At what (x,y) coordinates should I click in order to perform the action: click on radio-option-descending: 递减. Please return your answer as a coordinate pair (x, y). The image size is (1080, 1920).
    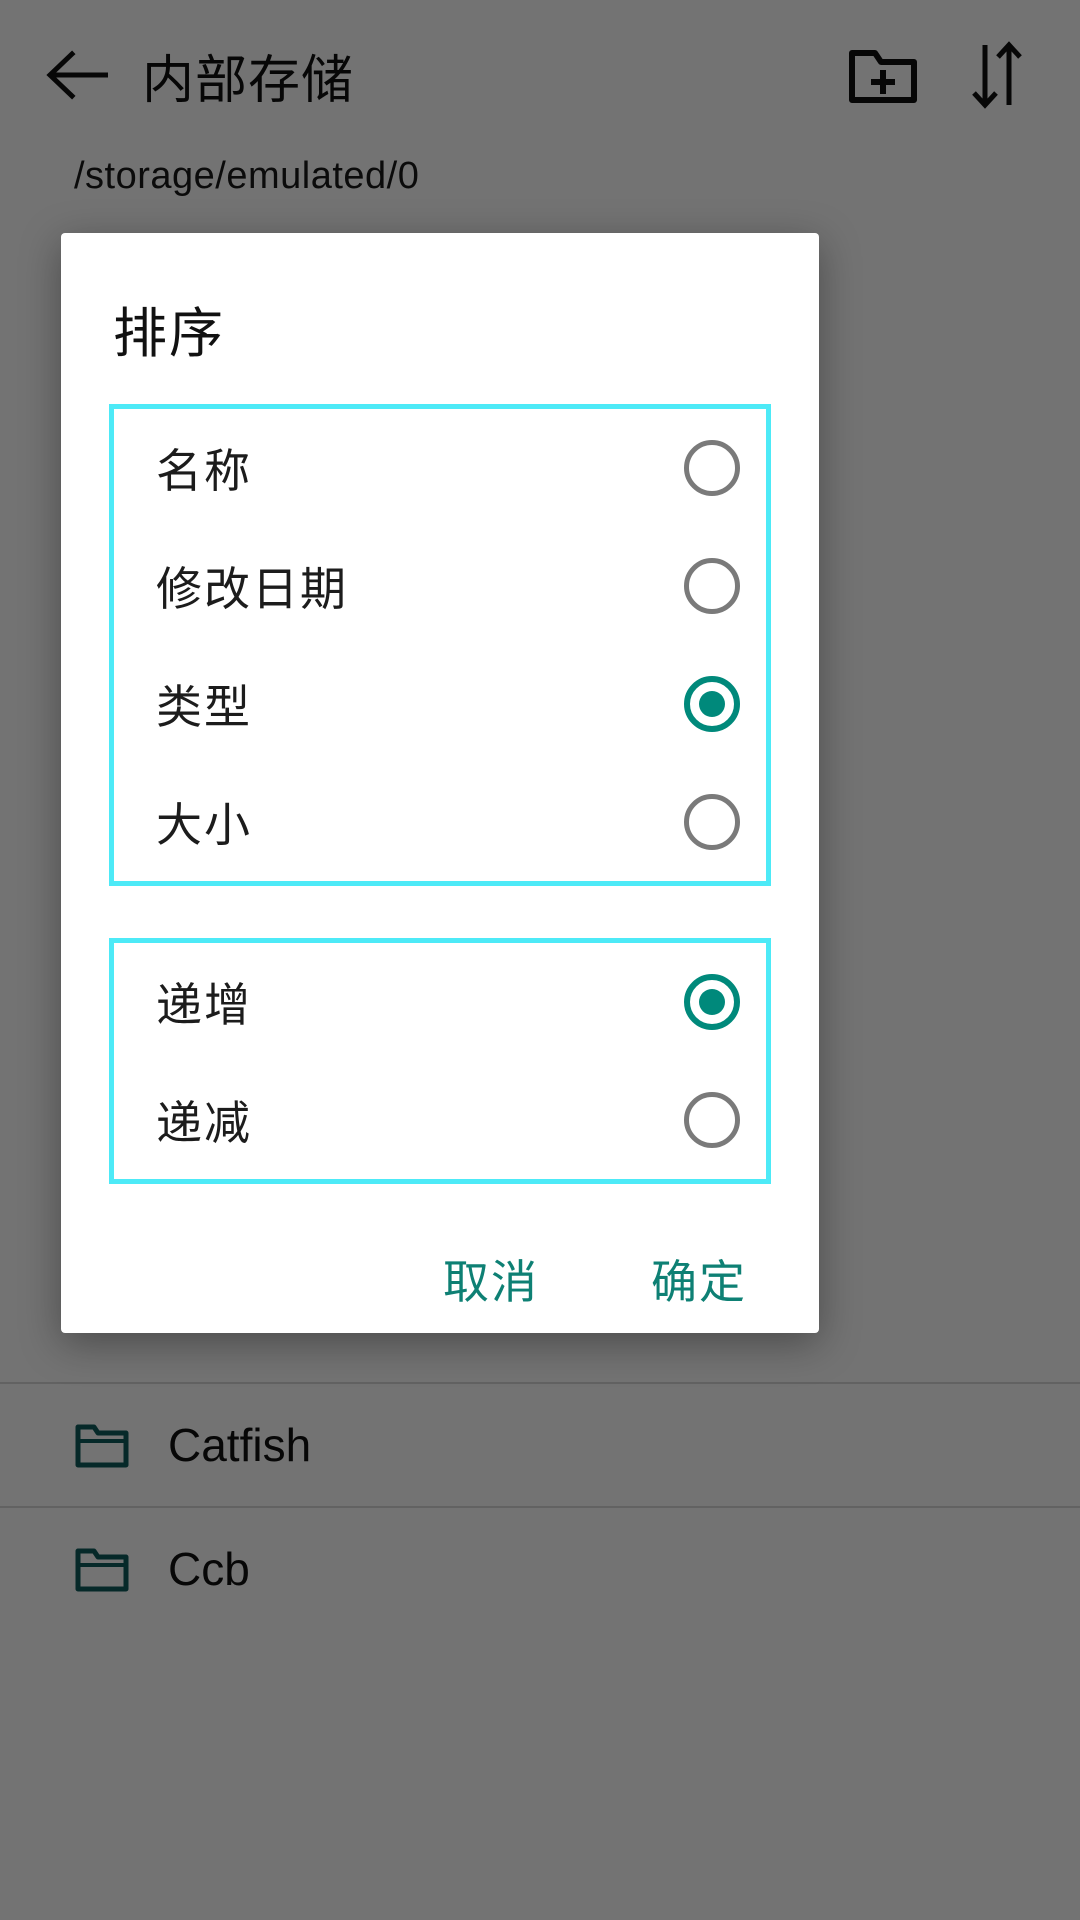
    Looking at the image, I should click on (440, 1120).